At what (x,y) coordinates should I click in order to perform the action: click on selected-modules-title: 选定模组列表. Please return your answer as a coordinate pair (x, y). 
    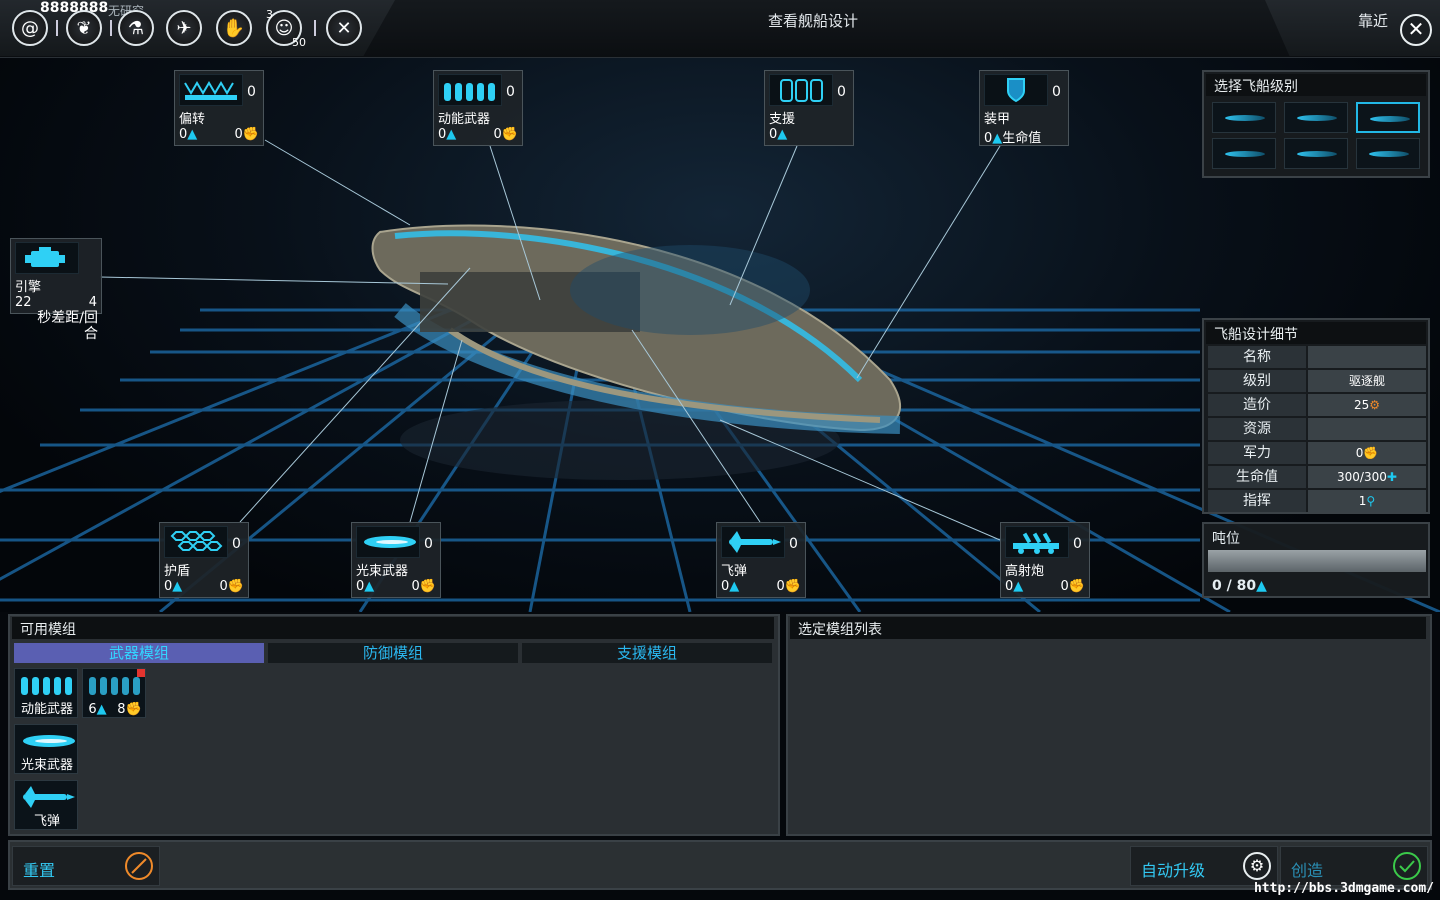
    Looking at the image, I should click on (1108, 628).